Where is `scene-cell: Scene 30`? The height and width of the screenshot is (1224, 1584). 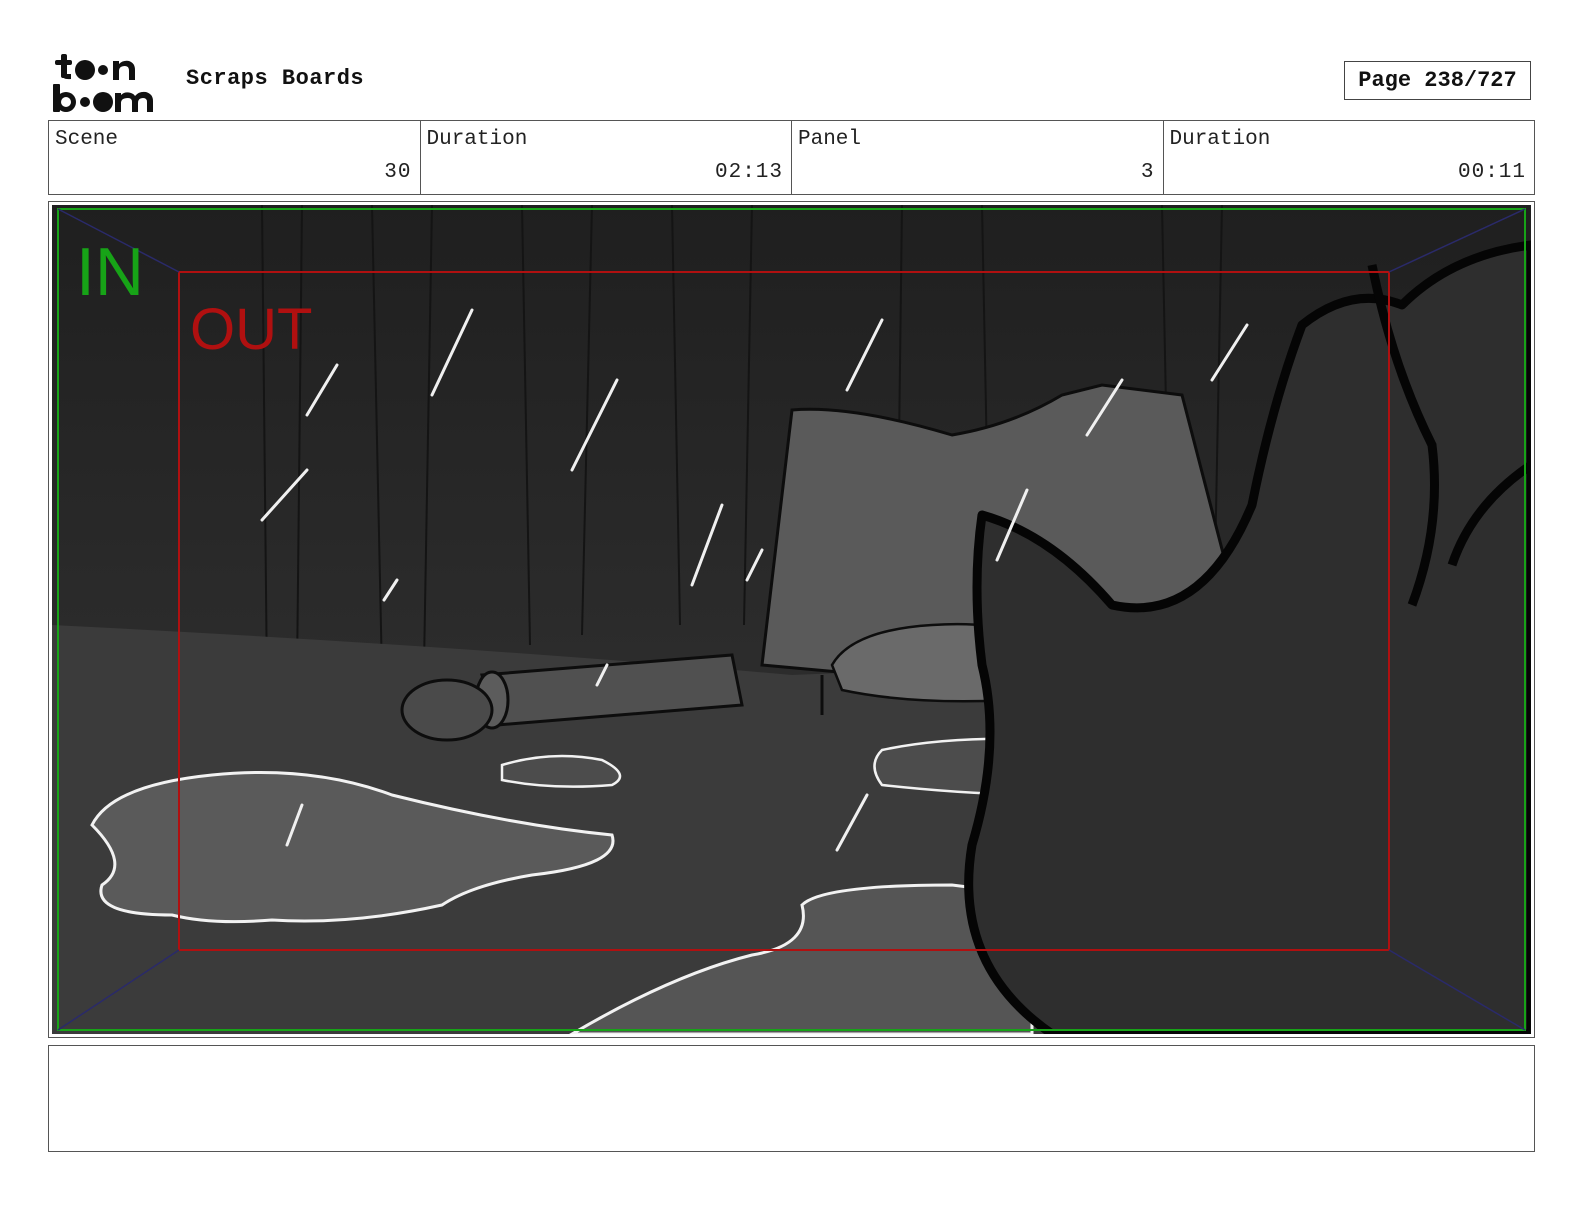 scene-cell: Scene 30 is located at coordinates (235, 157).